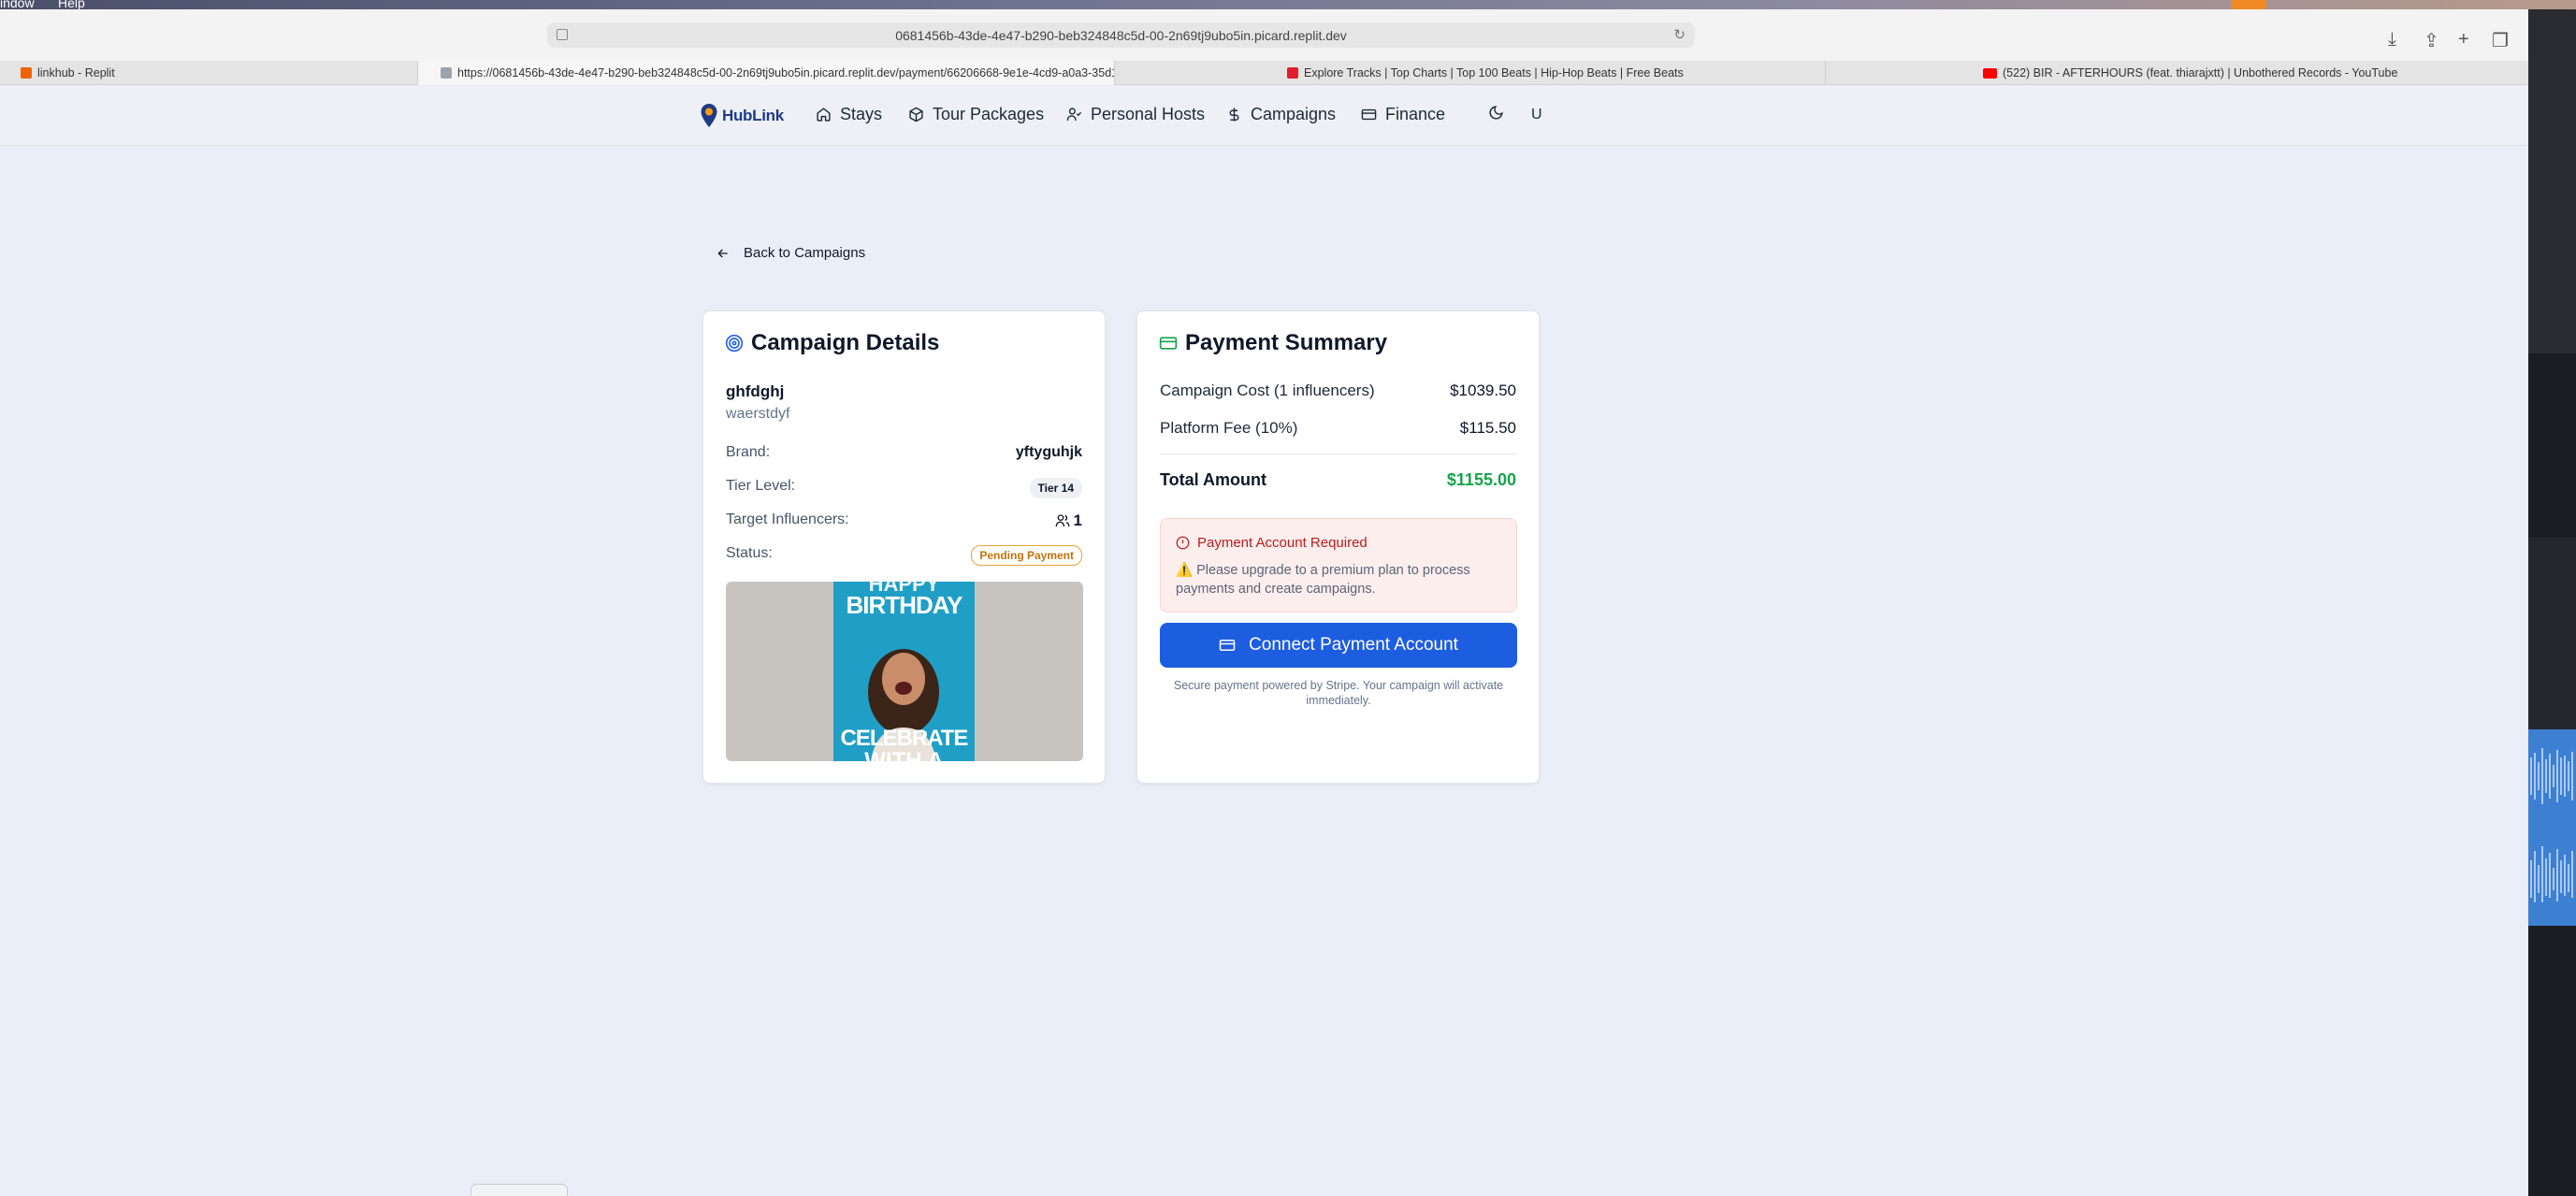 The height and width of the screenshot is (1196, 2576). What do you see at coordinates (1234, 115) in the screenshot?
I see `dollar-icon` at bounding box center [1234, 115].